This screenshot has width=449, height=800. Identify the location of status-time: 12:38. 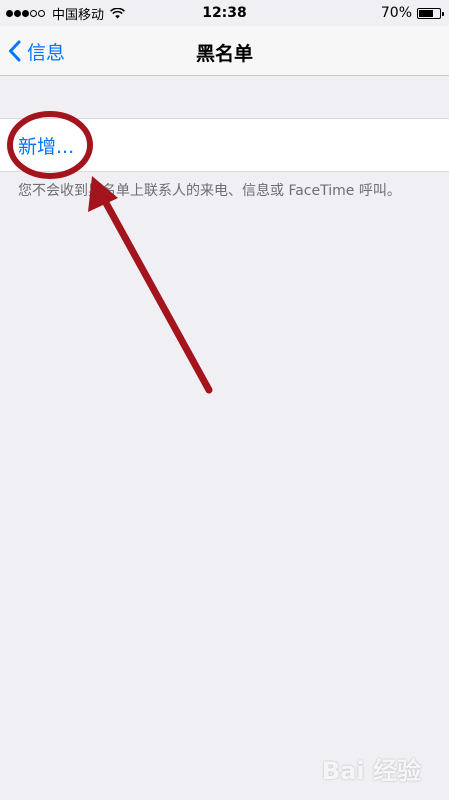
(224, 13).